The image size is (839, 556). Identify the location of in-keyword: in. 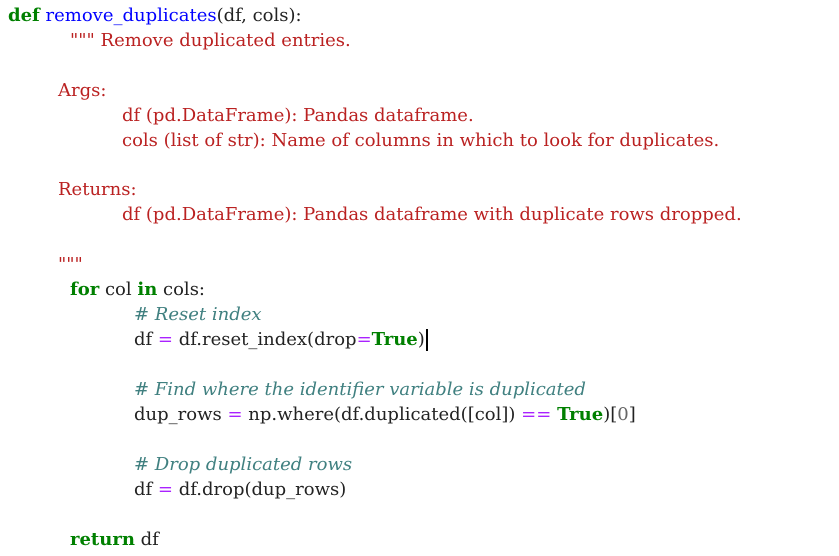
(147, 289).